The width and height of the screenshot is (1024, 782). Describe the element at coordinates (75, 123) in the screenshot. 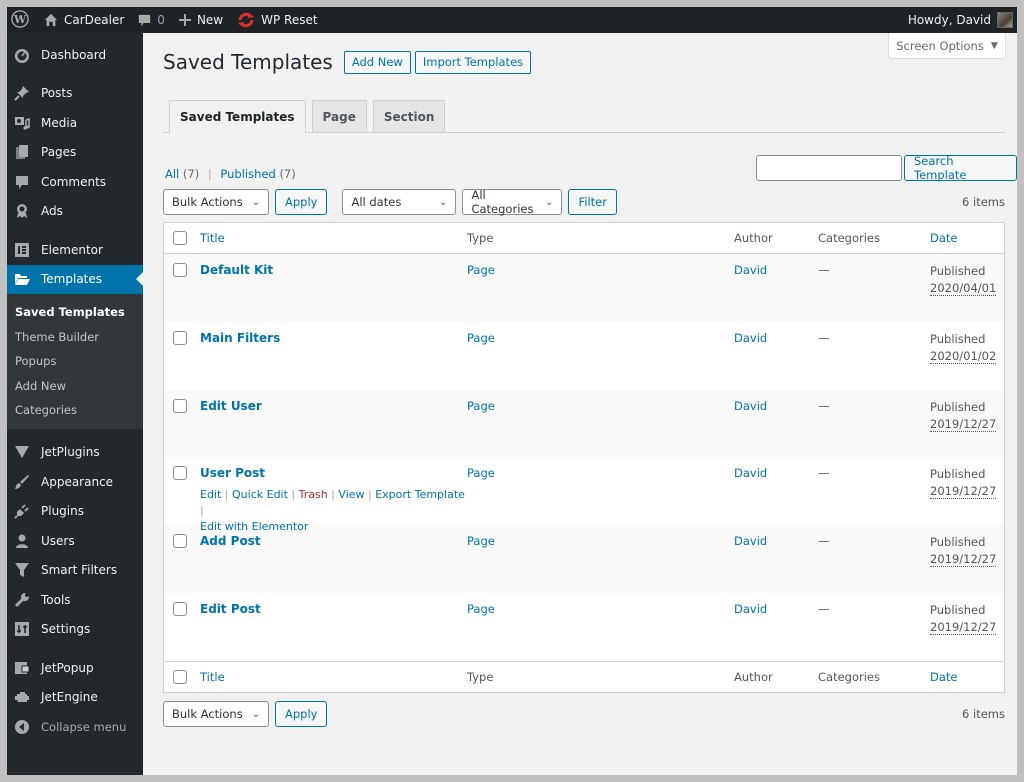

I see `sidebar-item-media: Media` at that location.